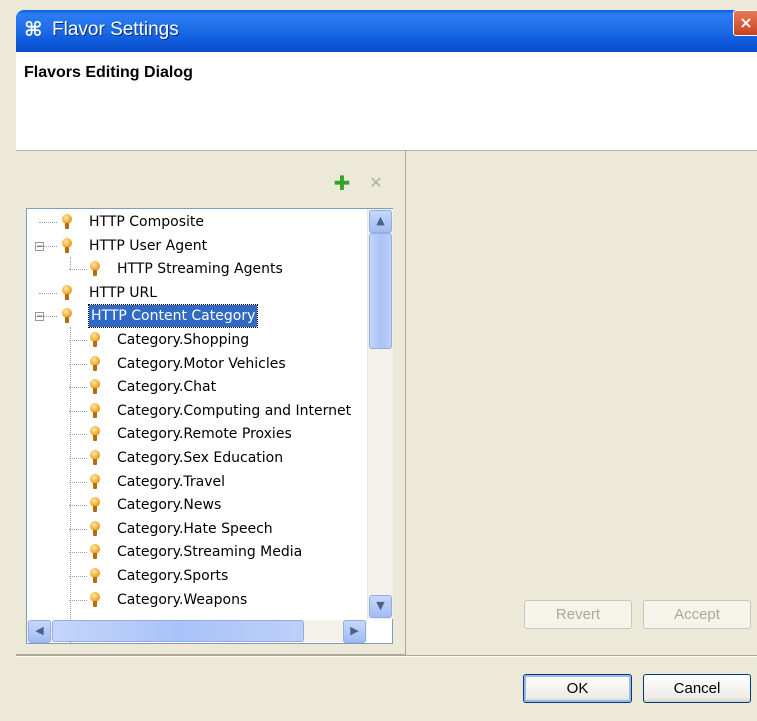 The height and width of the screenshot is (721, 757). I want to click on tree-item-label: Category.Remote Proxies, so click(204, 434).